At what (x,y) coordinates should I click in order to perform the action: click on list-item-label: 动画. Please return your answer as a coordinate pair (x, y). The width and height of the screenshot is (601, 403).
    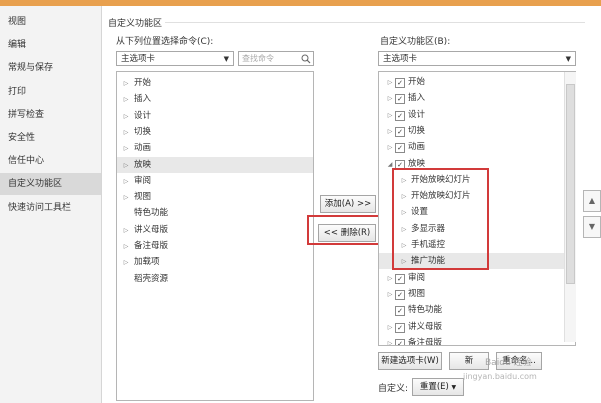
    Looking at the image, I should click on (143, 148).